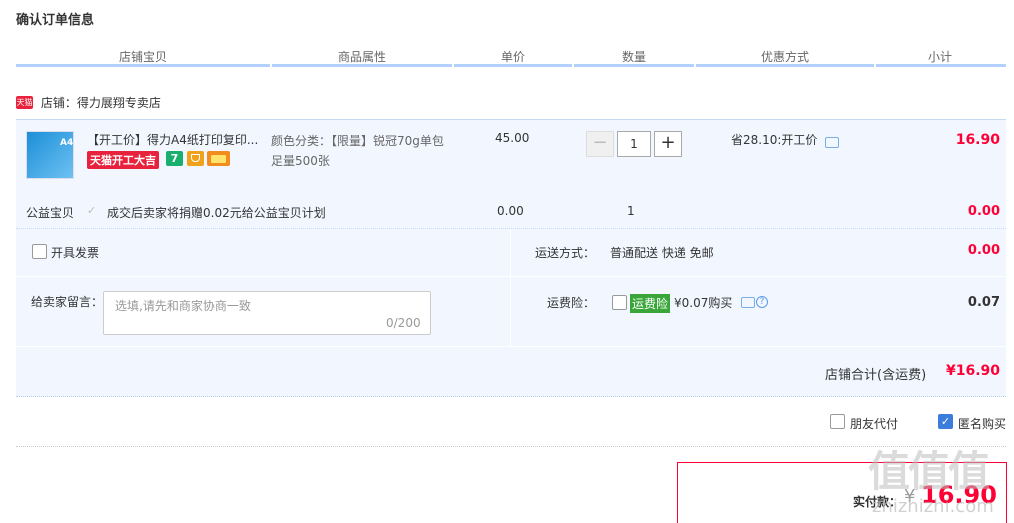 The height and width of the screenshot is (523, 1014). I want to click on col-head-subtotal: 小计, so click(939, 57).